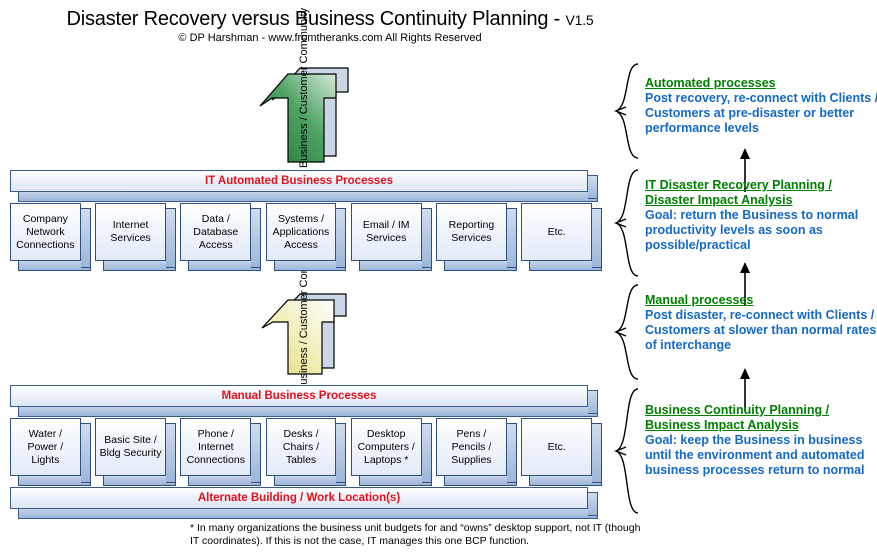 The width and height of the screenshot is (877, 560). What do you see at coordinates (130, 231) in the screenshot?
I see `it-service-box-1-label: Internet Services` at bounding box center [130, 231].